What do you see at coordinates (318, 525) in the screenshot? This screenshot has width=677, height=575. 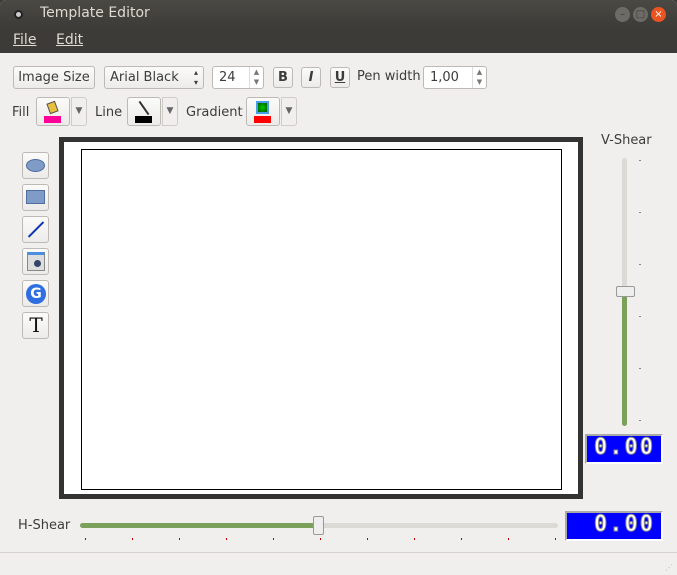 I see `hshear-thumb` at bounding box center [318, 525].